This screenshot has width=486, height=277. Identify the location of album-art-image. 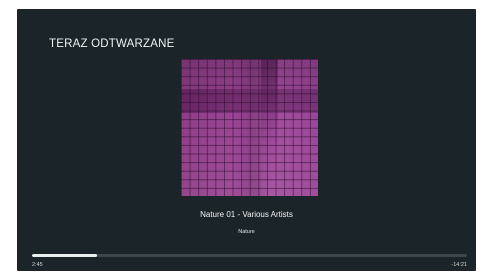
(249, 127).